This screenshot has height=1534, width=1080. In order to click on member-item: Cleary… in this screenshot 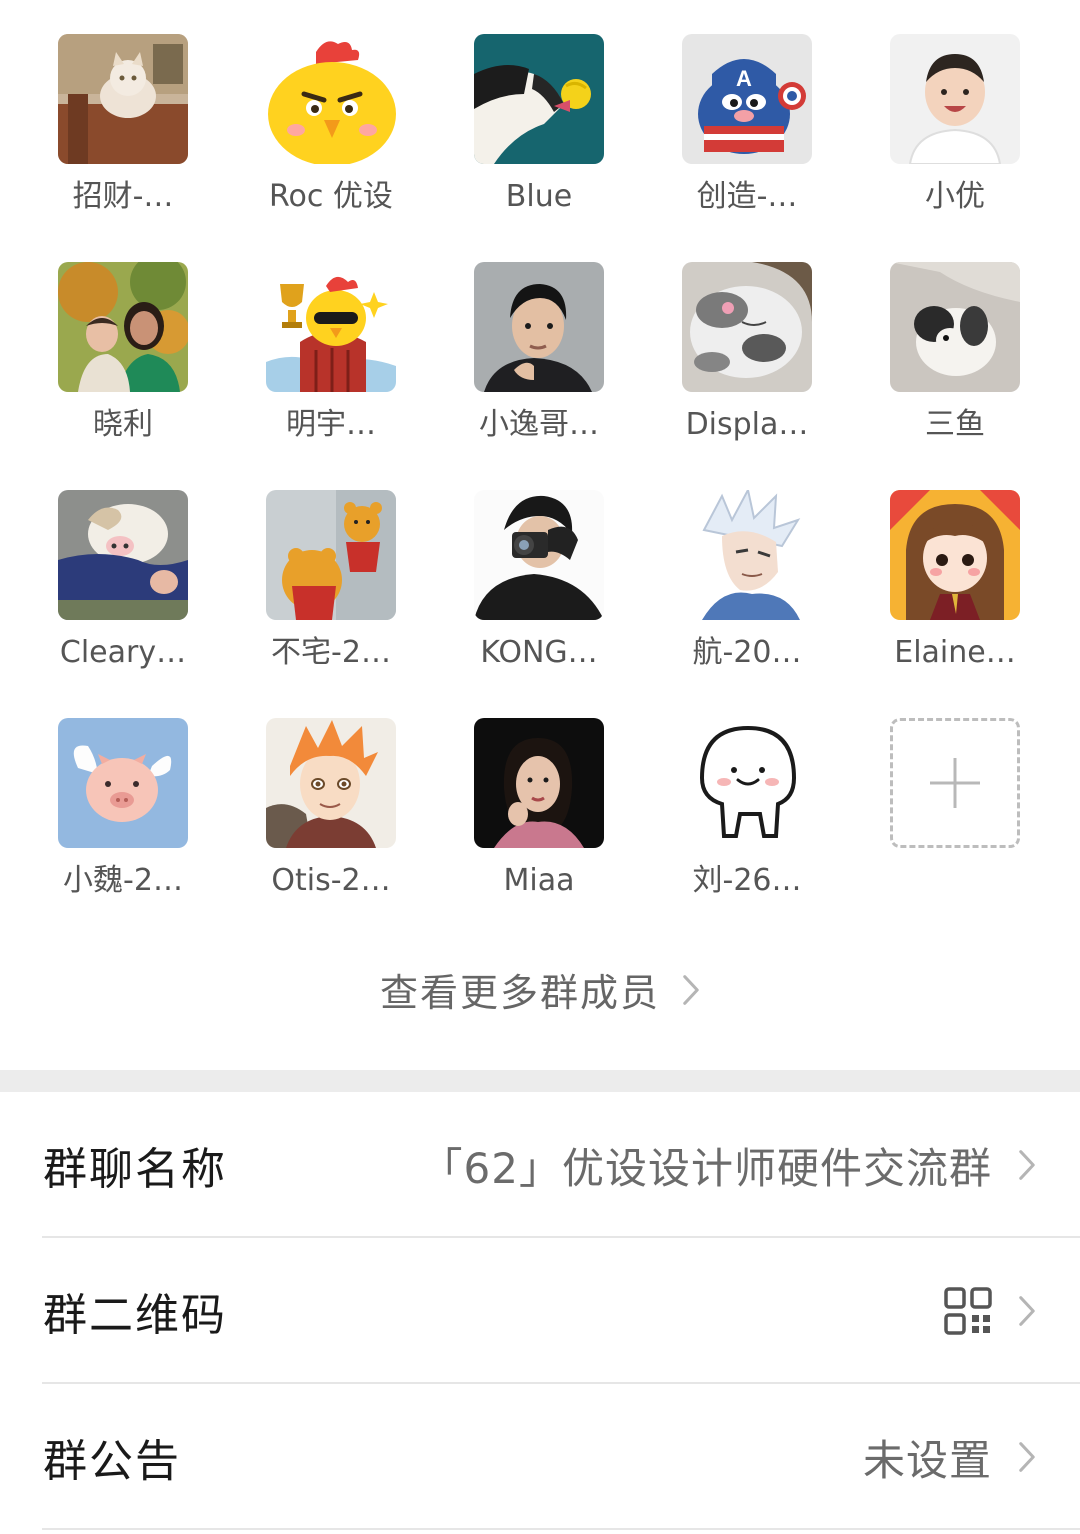, I will do `click(123, 604)`.